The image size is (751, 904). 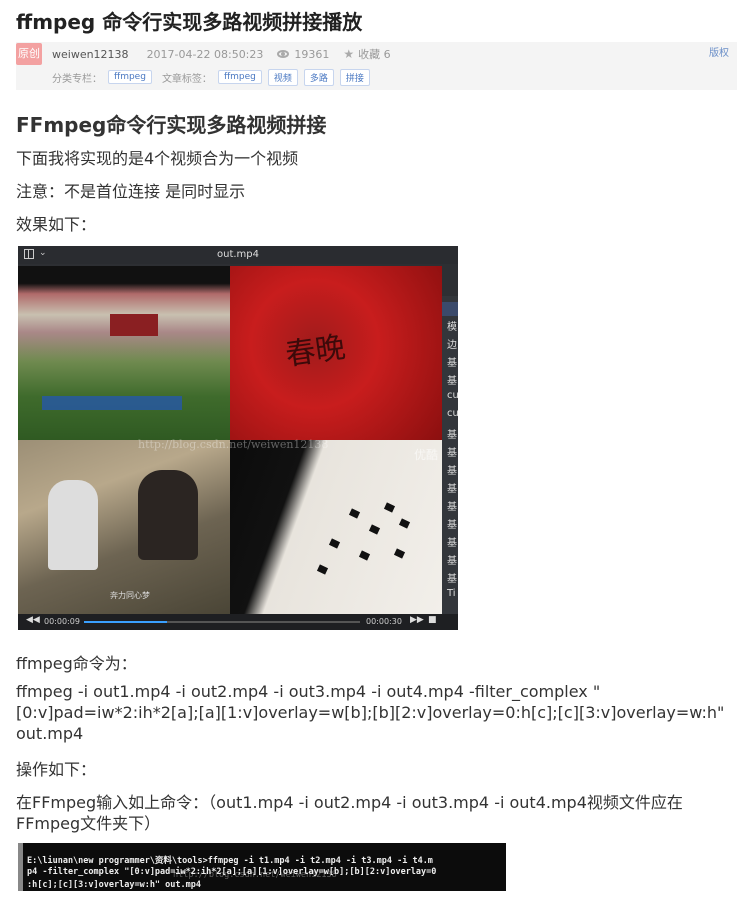 I want to click on player-filename: out.mp4, so click(x=237, y=254).